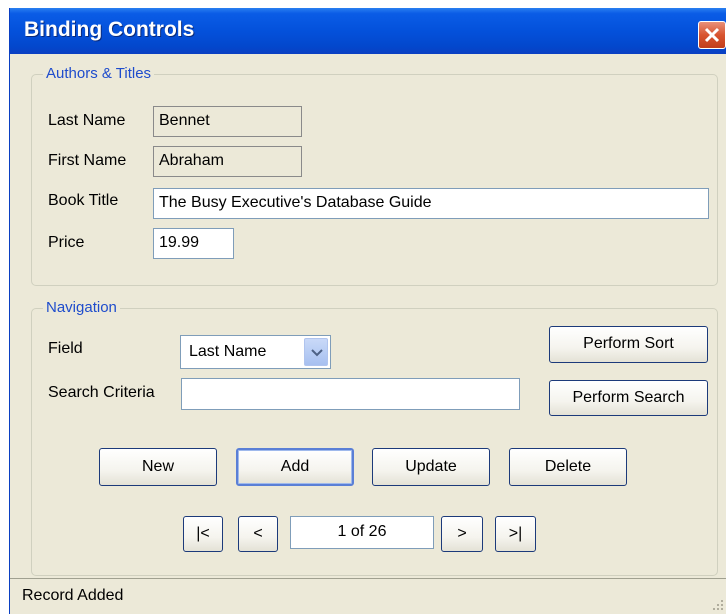 This screenshot has height=614, width=726. I want to click on record-position-field: 1 of 26, so click(362, 532).